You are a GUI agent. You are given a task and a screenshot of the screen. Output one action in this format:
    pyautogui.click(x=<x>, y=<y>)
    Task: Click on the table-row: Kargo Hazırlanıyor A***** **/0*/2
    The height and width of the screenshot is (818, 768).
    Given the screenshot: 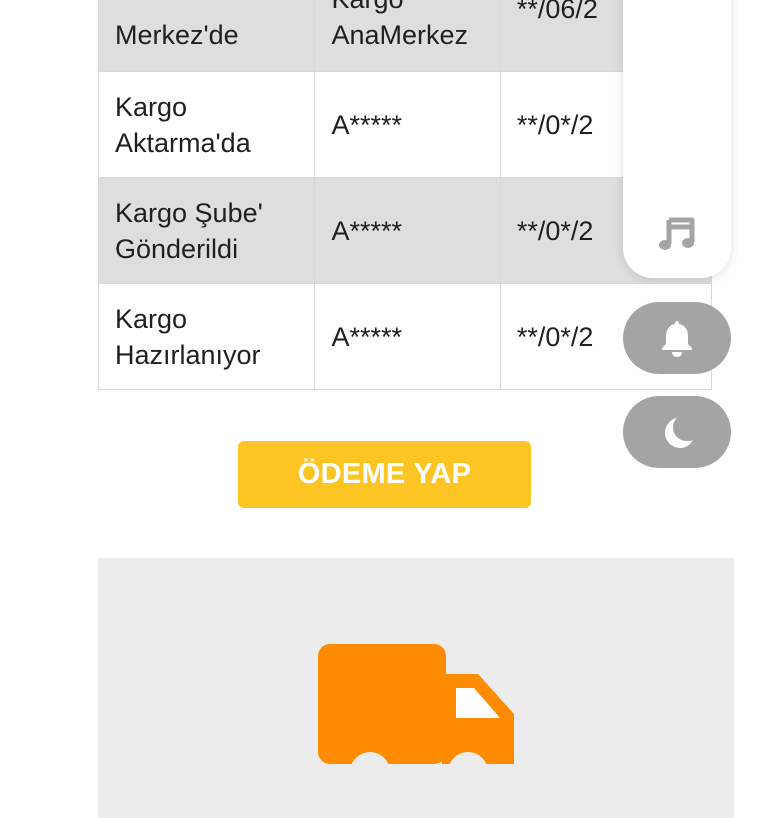 What is the action you would take?
    pyautogui.click(x=405, y=336)
    